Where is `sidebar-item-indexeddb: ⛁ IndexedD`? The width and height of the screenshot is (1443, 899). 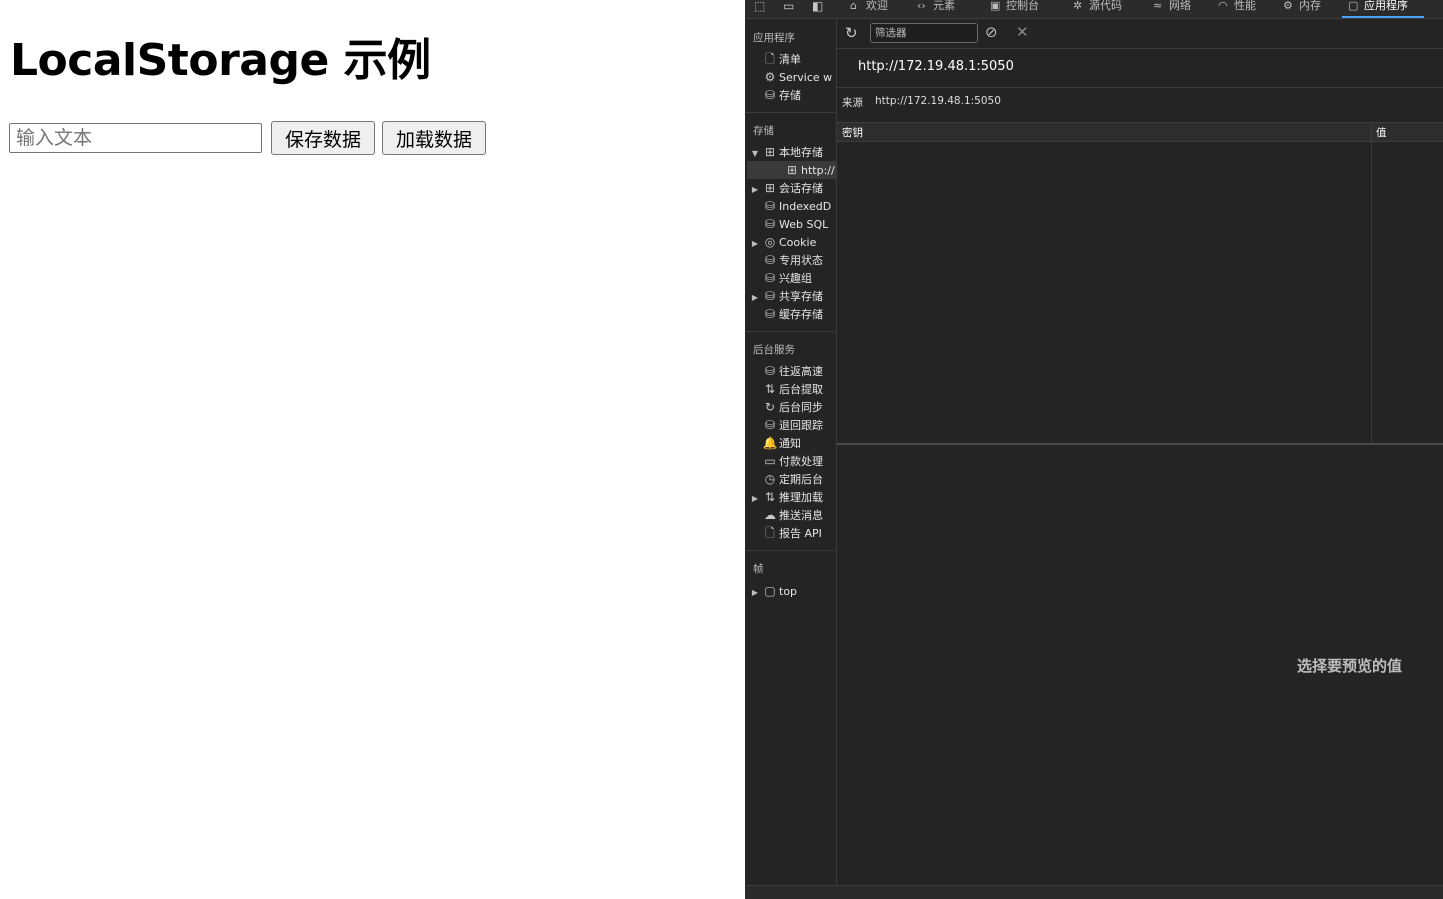
sidebar-item-indexeddb: ⛁ IndexedD is located at coordinates (796, 206).